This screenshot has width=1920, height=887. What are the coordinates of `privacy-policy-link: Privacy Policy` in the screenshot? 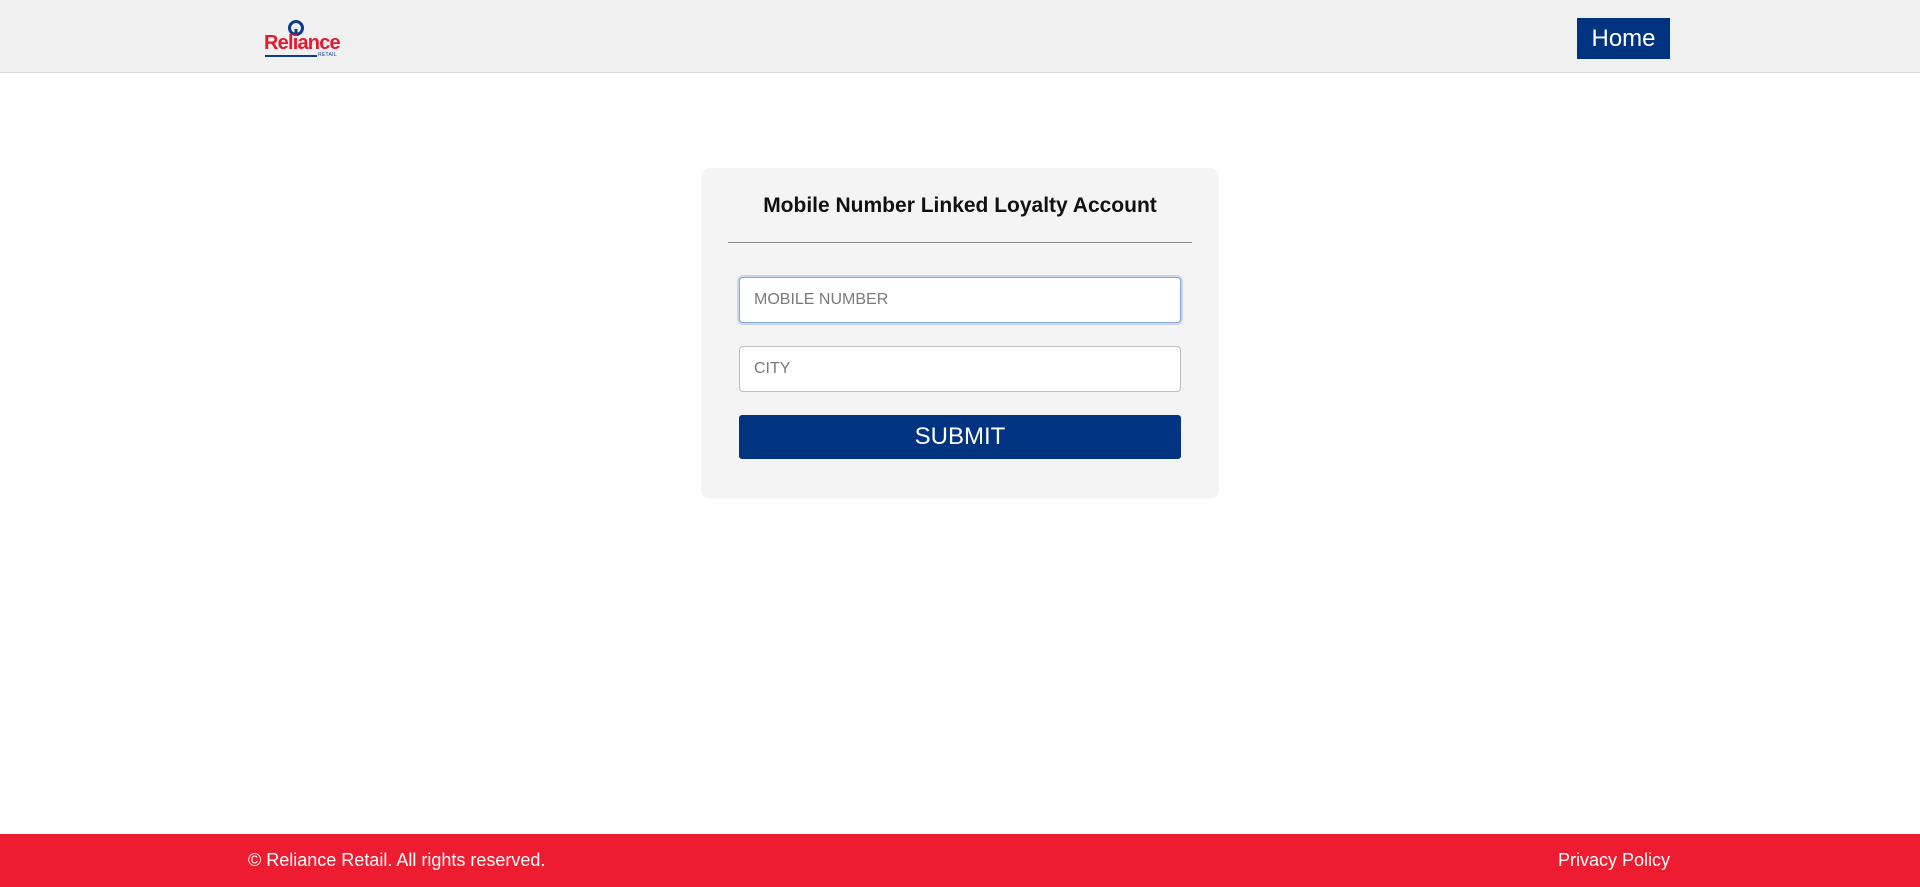 It's located at (1614, 860).